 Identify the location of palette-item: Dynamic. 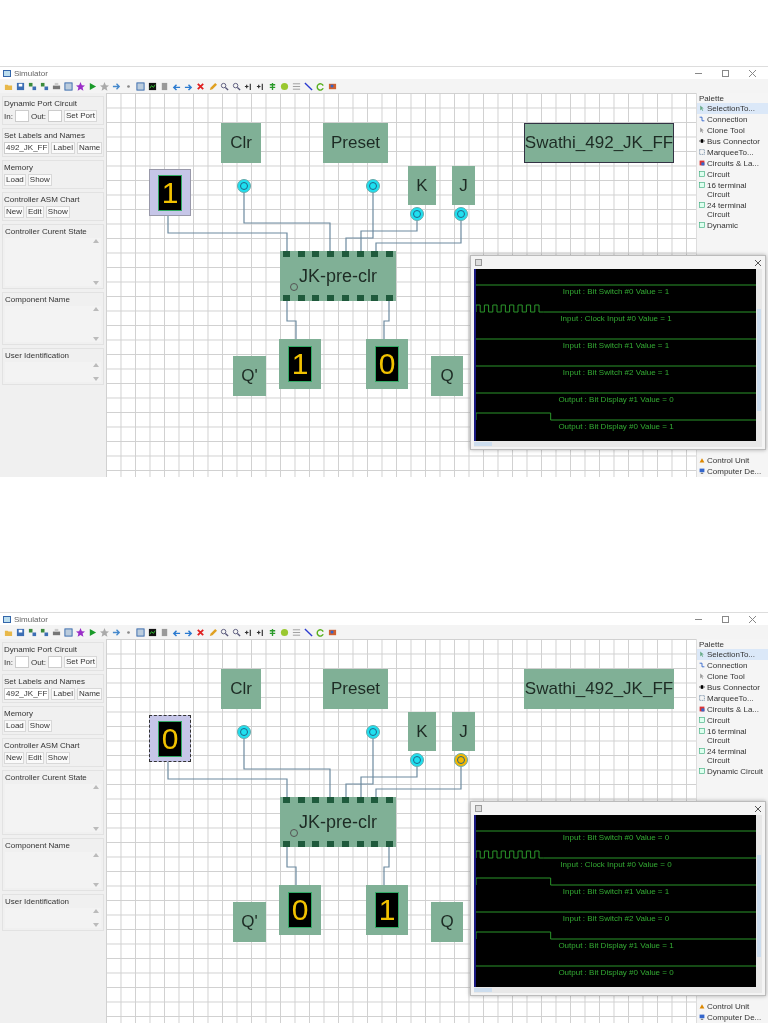
(732, 225).